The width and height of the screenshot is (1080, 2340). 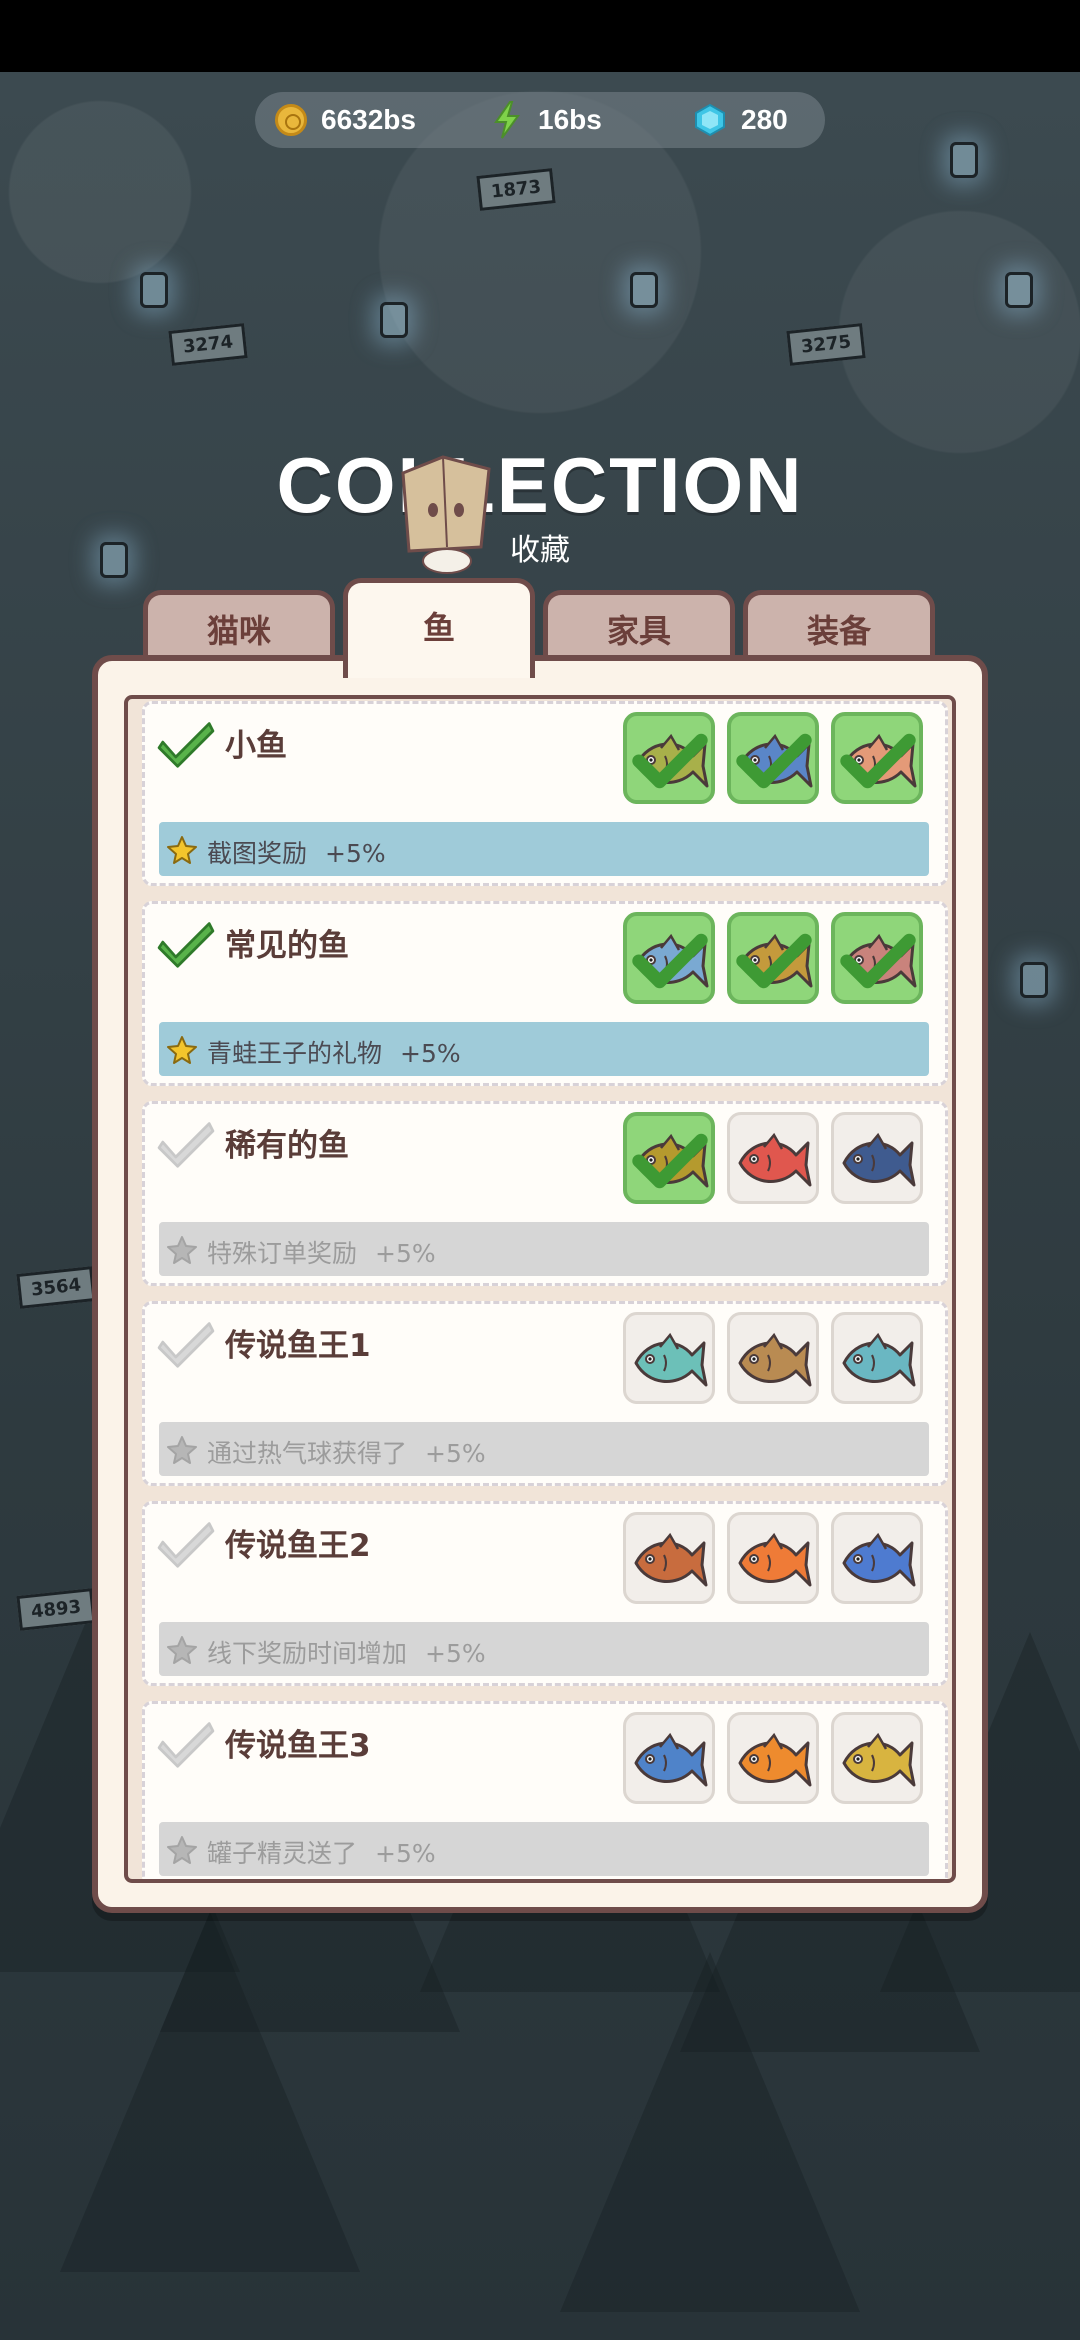 I want to click on fish-set-title: 稀有的鱼, so click(x=287, y=1146).